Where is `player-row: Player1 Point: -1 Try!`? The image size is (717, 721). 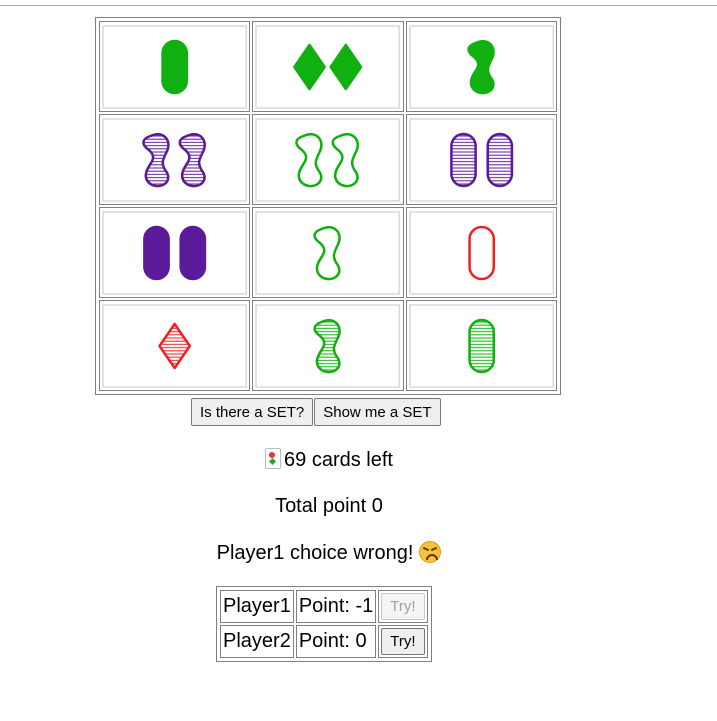
player-row: Player1 Point: -1 Try! is located at coordinates (324, 606).